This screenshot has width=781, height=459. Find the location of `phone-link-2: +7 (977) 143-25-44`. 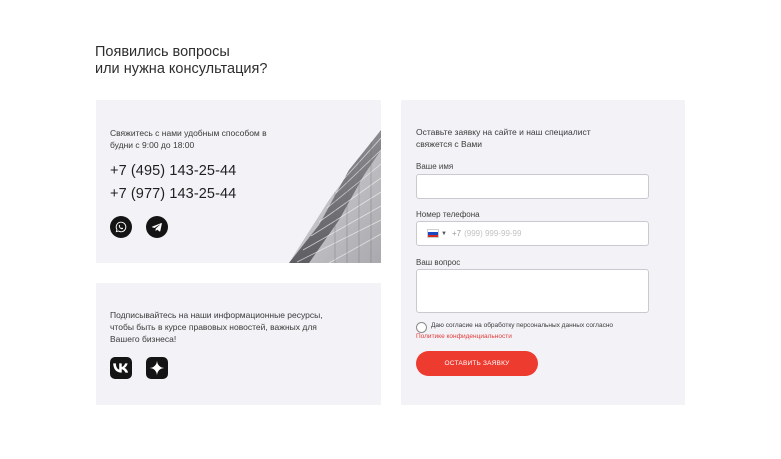

phone-link-2: +7 (977) 143-25-44 is located at coordinates (173, 194).